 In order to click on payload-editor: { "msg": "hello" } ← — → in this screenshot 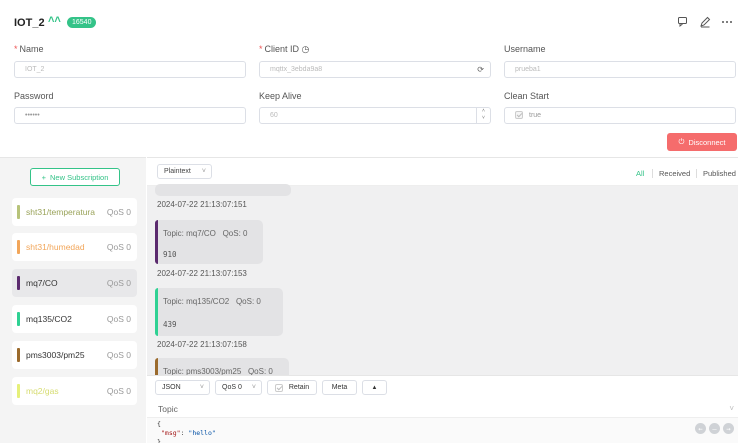, I will do `click(442, 430)`.